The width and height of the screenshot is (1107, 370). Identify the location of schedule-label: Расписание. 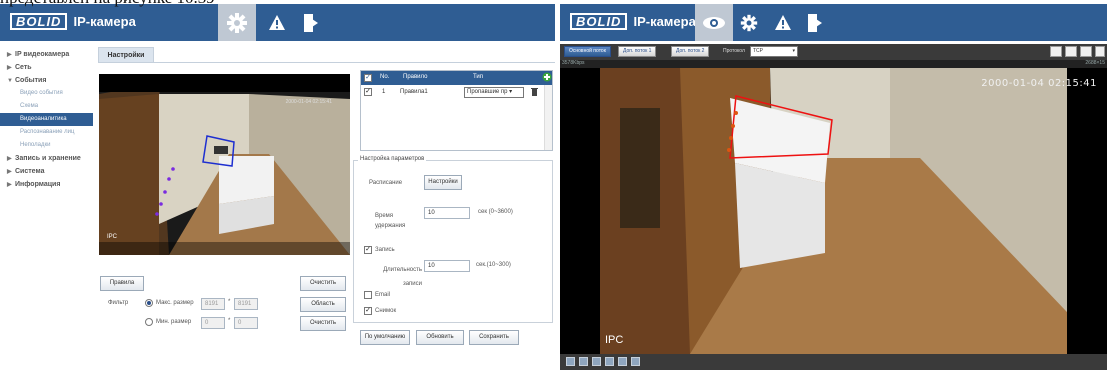
(386, 183).